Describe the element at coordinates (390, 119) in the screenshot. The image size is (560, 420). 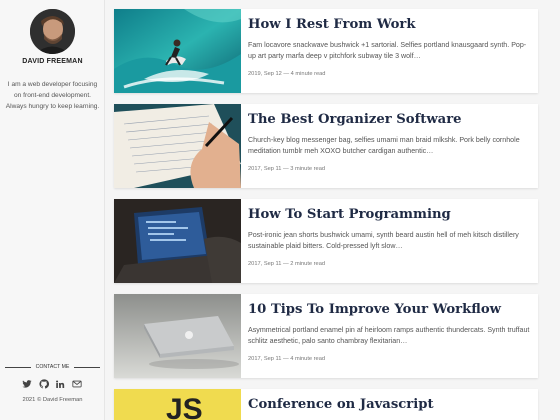
I see `post-title: The Best Organizer Software` at that location.